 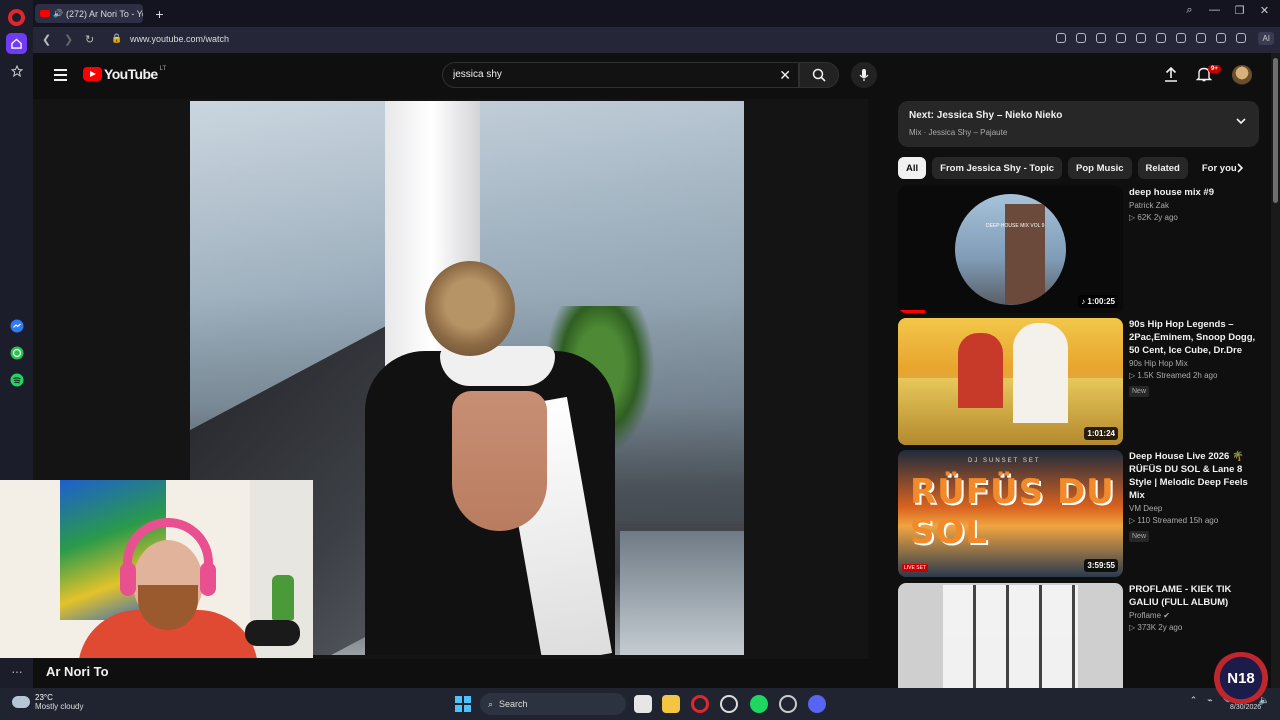 I want to click on upload-icon, so click(x=1171, y=74).